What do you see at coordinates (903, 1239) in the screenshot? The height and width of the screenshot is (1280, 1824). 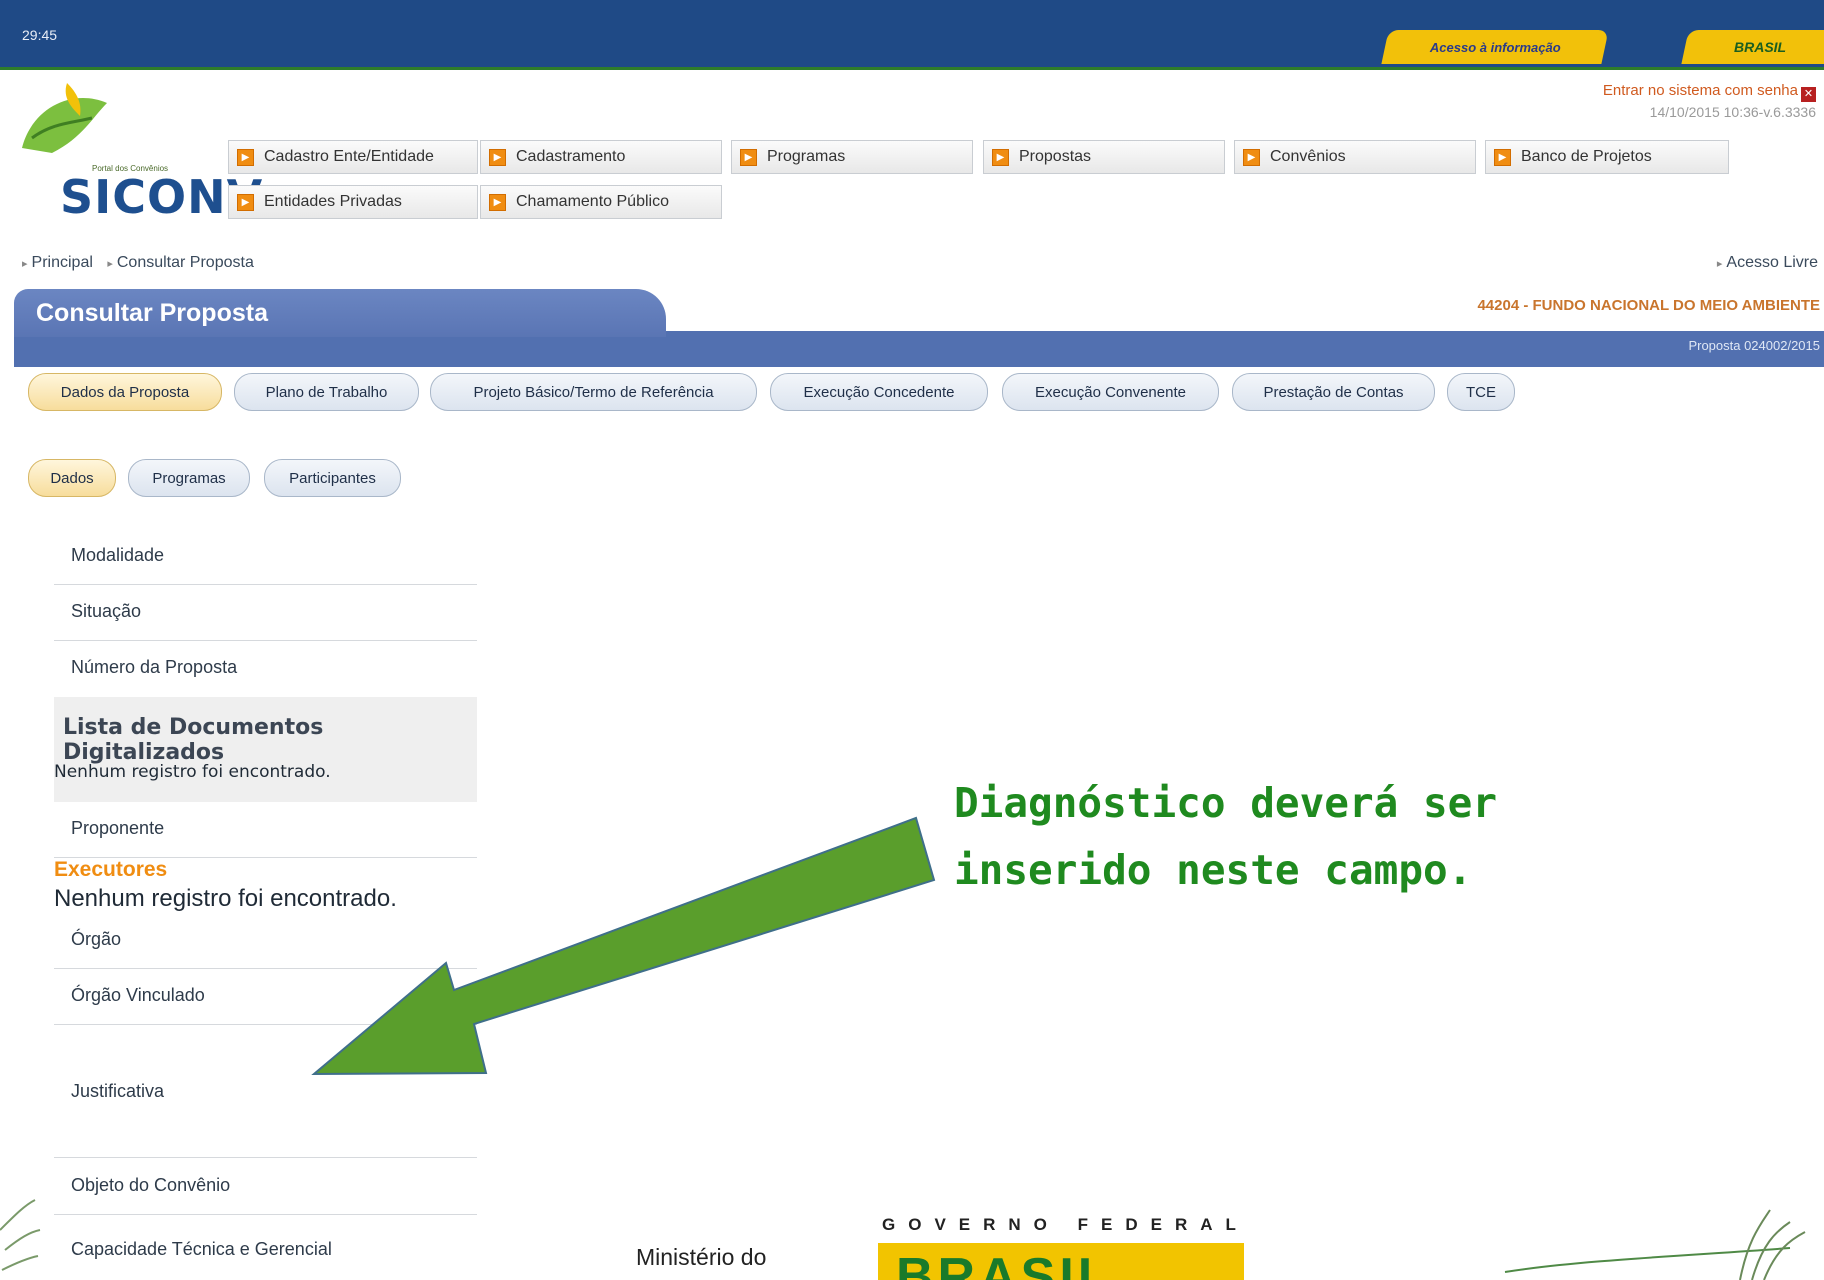 I see `decorative-plant-icon` at bounding box center [903, 1239].